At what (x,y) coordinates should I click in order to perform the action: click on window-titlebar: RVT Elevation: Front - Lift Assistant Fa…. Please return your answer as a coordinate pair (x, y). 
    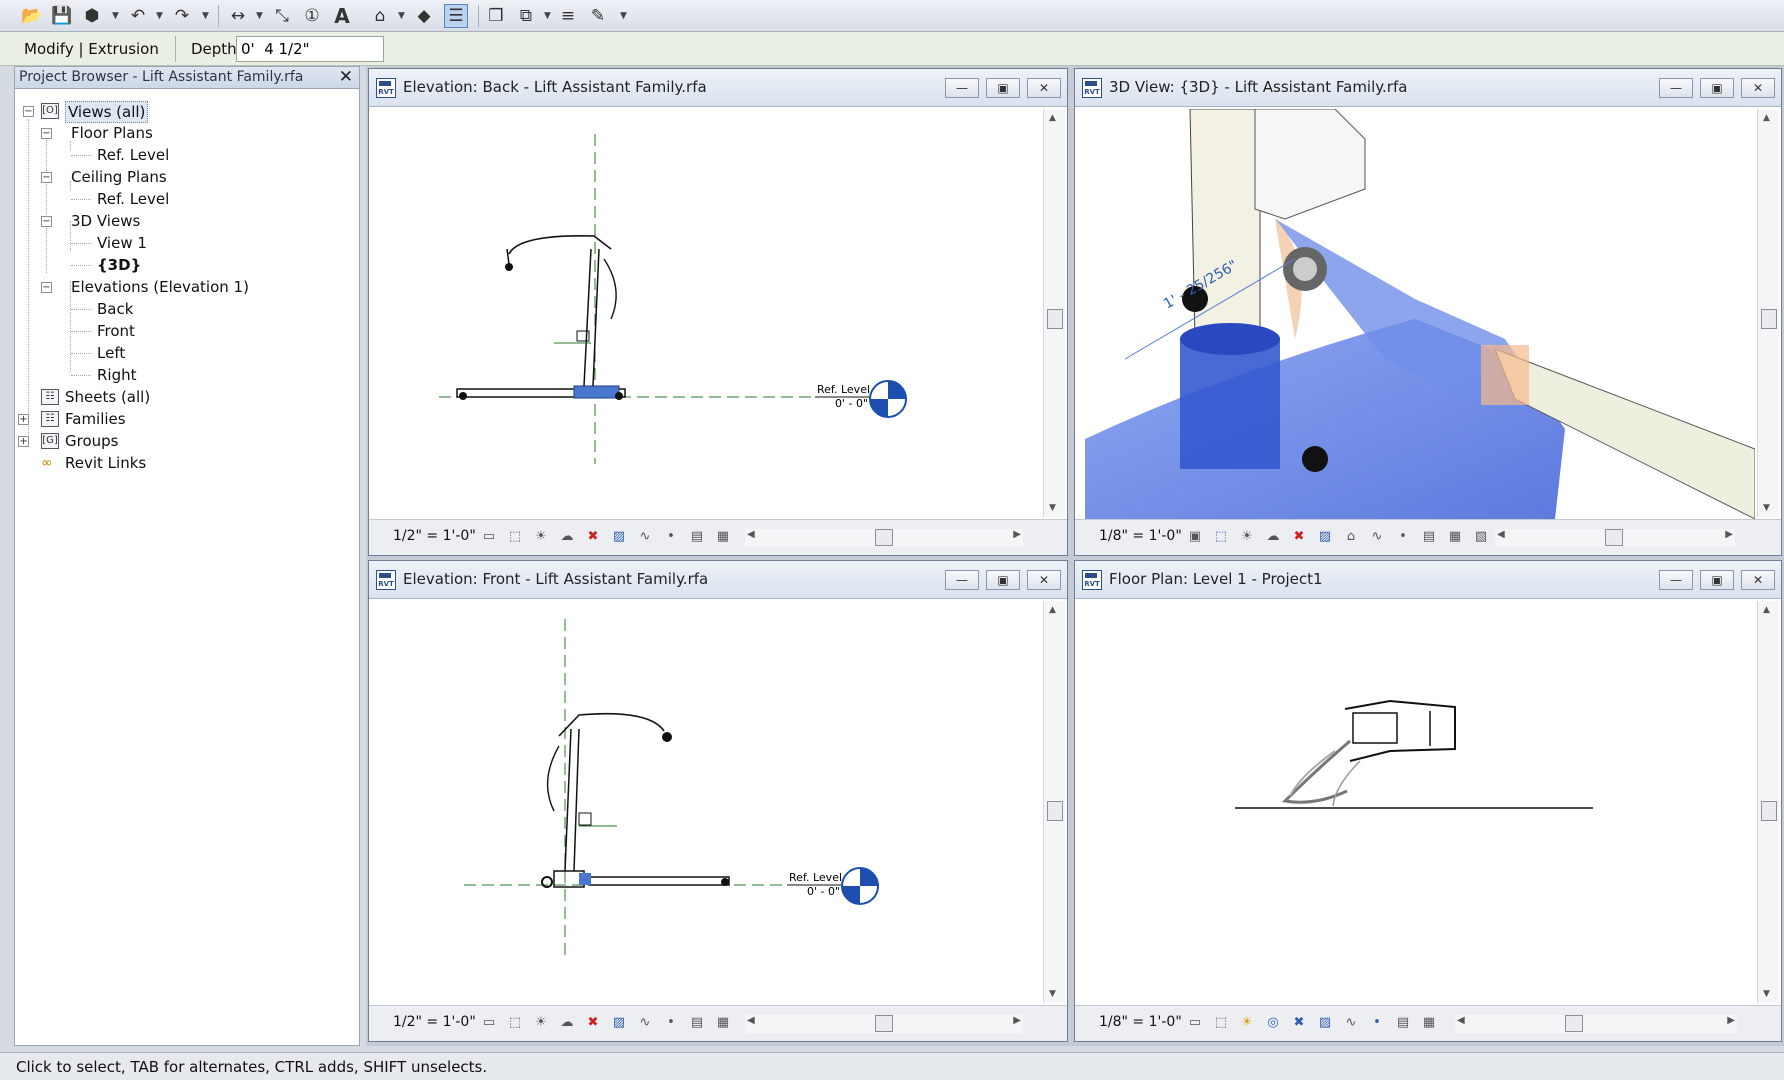
    Looking at the image, I should click on (718, 580).